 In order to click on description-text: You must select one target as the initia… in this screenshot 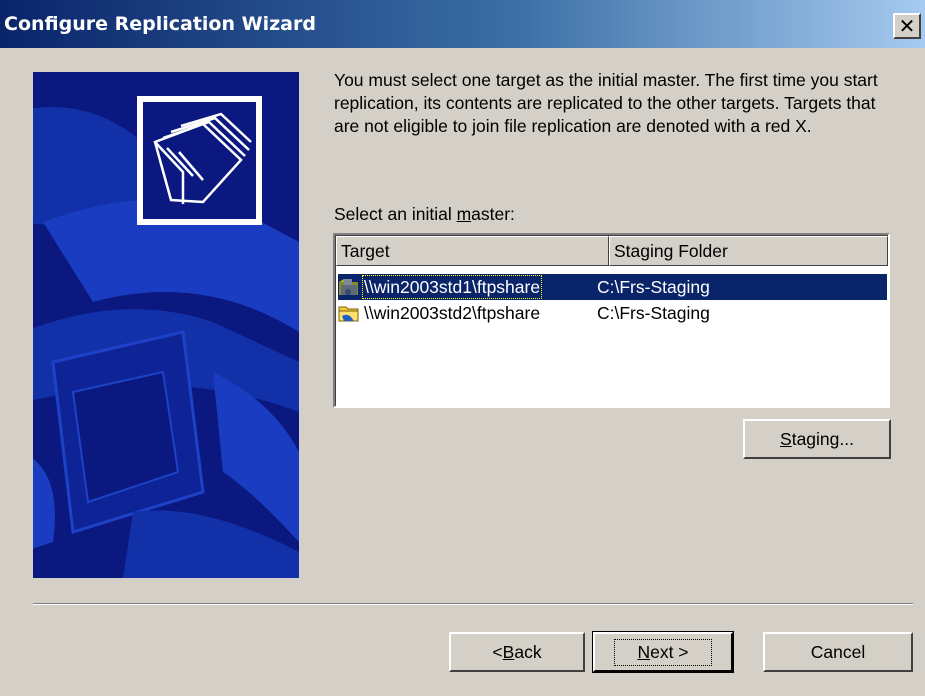, I will do `click(606, 103)`.